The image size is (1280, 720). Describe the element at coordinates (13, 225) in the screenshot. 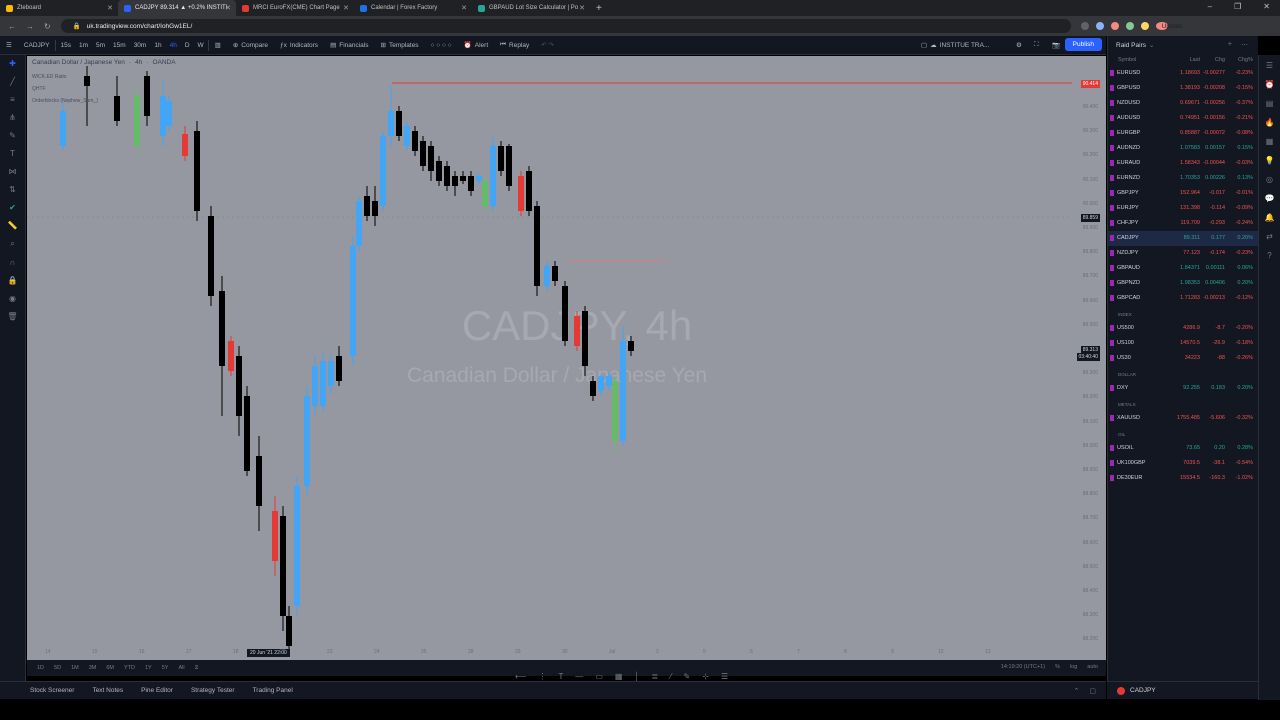

I see `ruler-icon: 📏` at that location.